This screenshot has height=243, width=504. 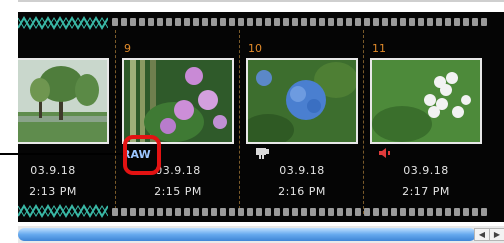 What do you see at coordinates (496, 234) in the screenshot?
I see `scroll-right-arrow: ▶` at bounding box center [496, 234].